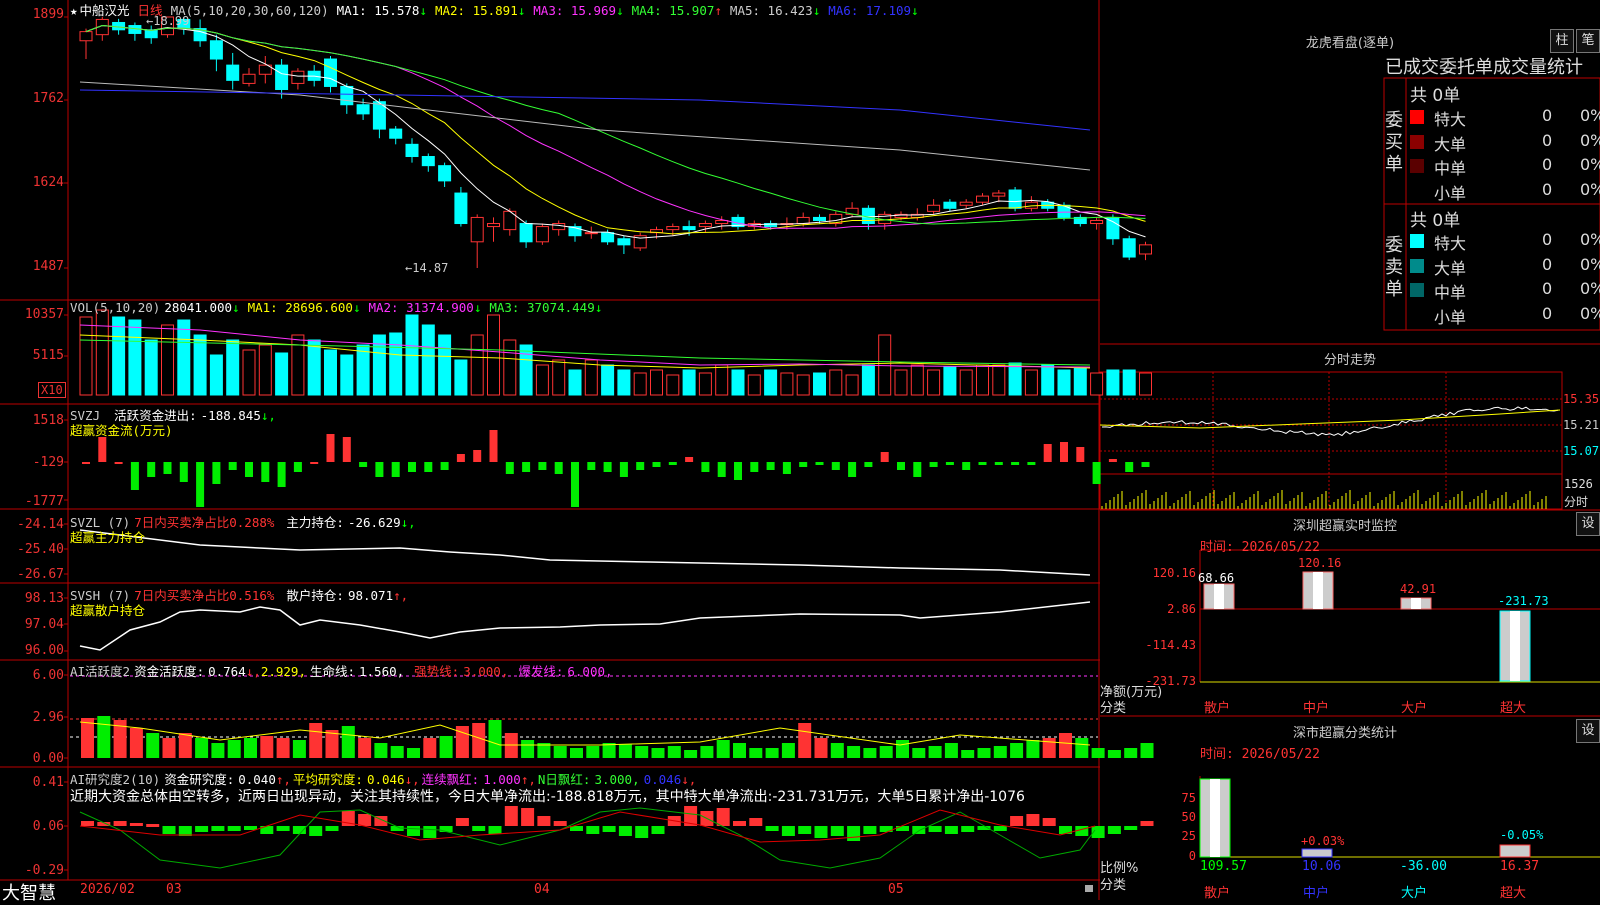  Describe the element at coordinates (1322, 841) in the screenshot. I see `class-pct-label: +0.03%` at that location.